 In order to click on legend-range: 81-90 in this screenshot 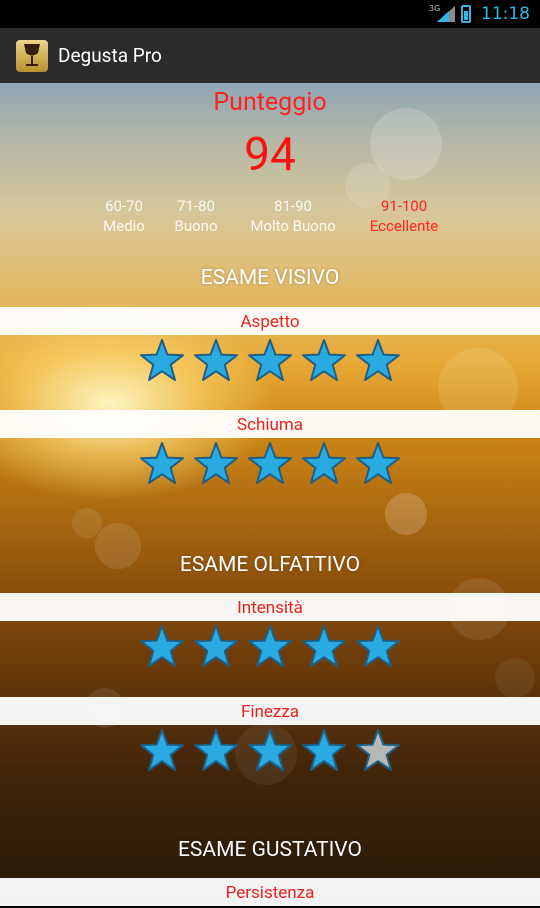, I will do `click(293, 206)`.